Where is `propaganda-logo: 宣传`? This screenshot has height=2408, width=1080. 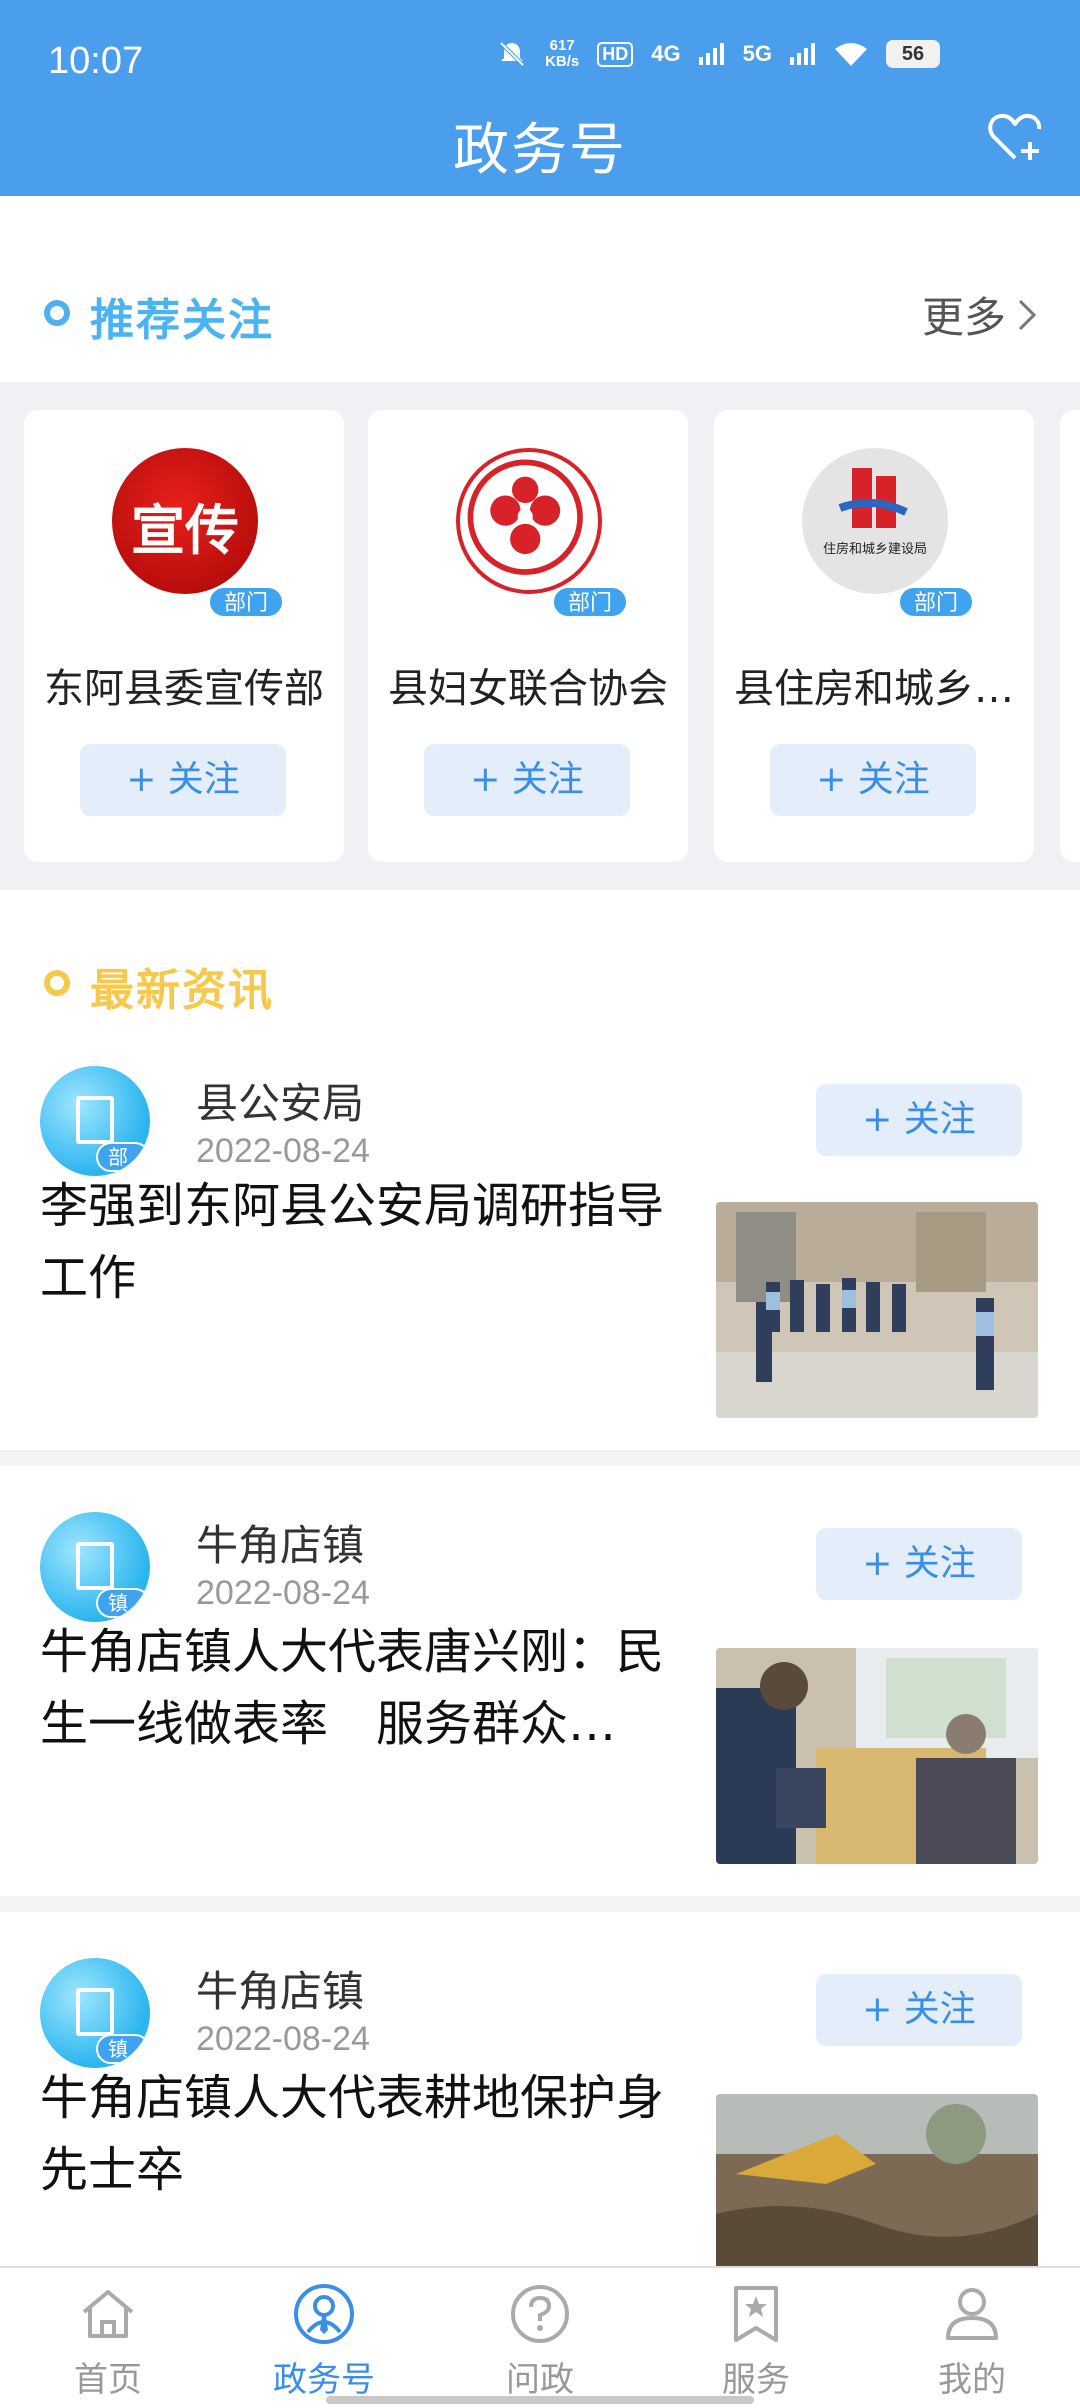
propaganda-logo: 宣传 is located at coordinates (185, 521).